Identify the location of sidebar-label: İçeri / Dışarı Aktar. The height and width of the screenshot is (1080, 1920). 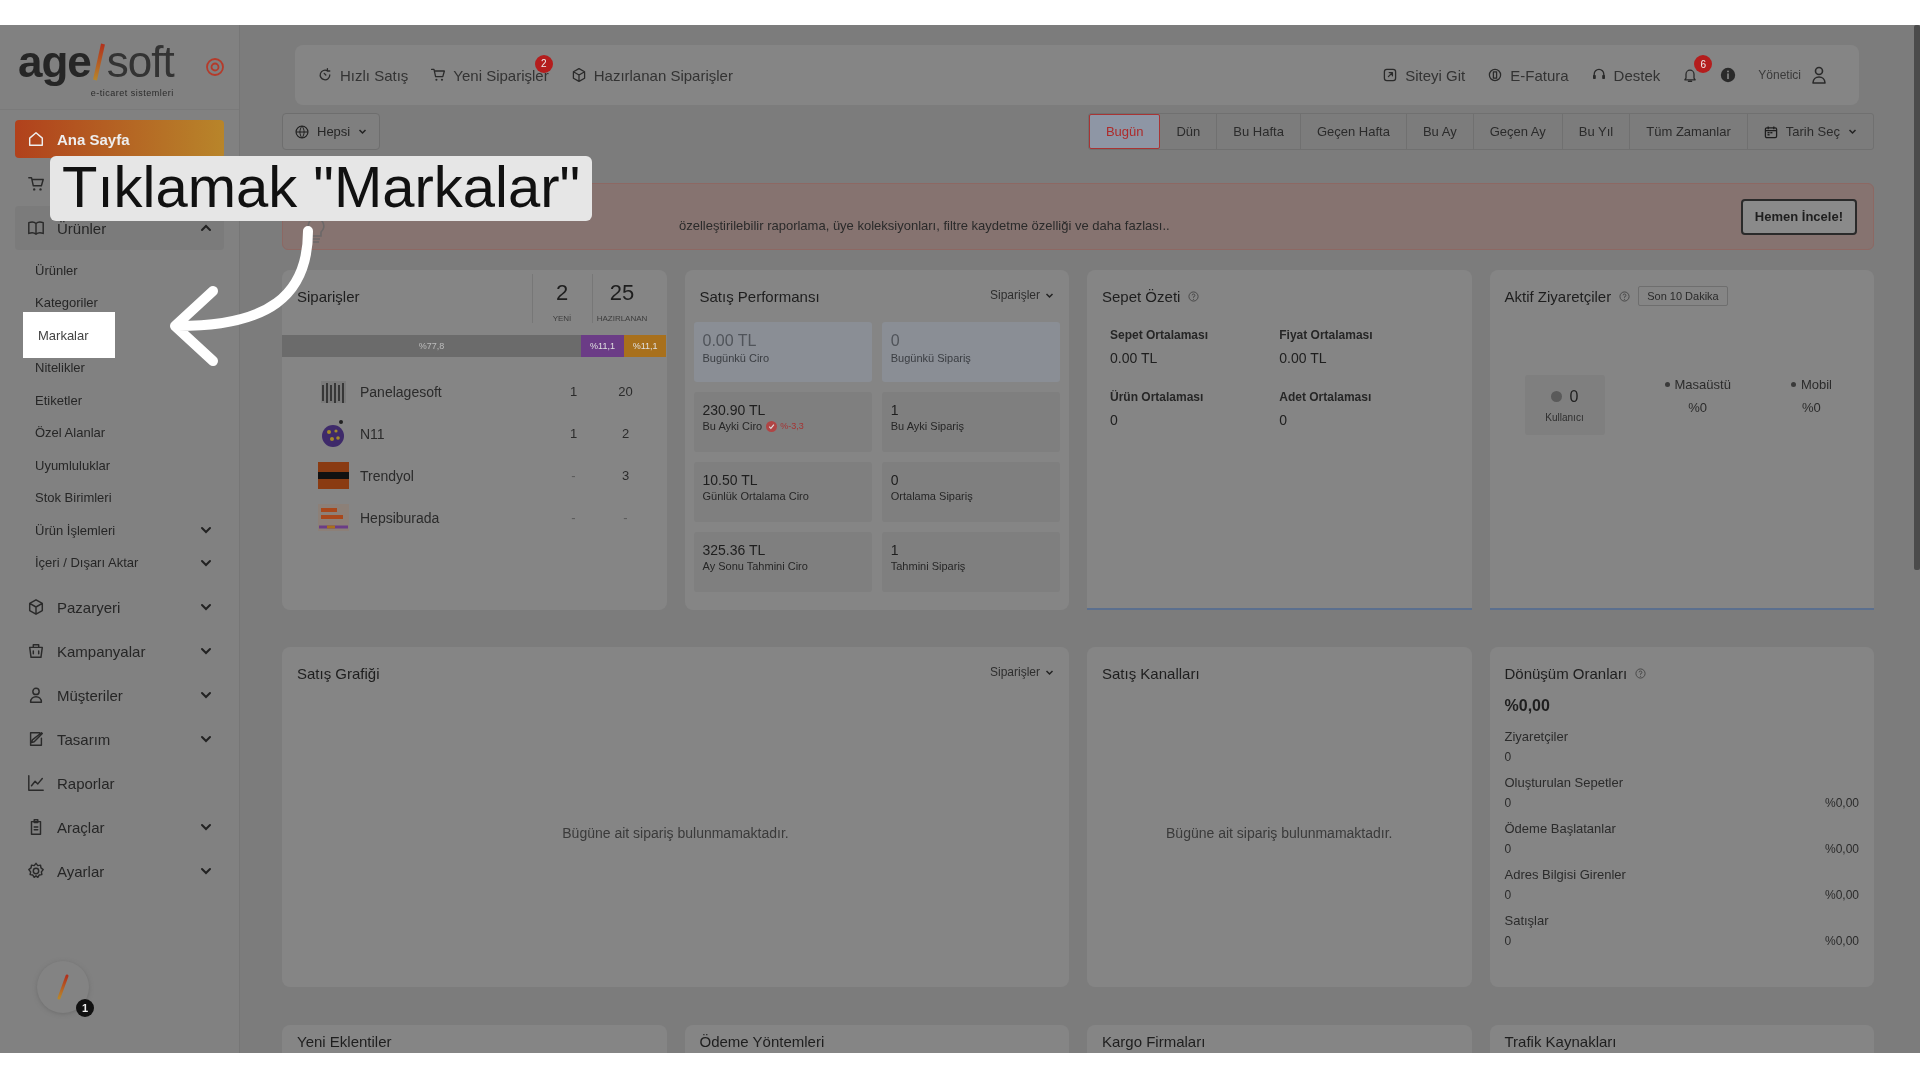
(87, 563).